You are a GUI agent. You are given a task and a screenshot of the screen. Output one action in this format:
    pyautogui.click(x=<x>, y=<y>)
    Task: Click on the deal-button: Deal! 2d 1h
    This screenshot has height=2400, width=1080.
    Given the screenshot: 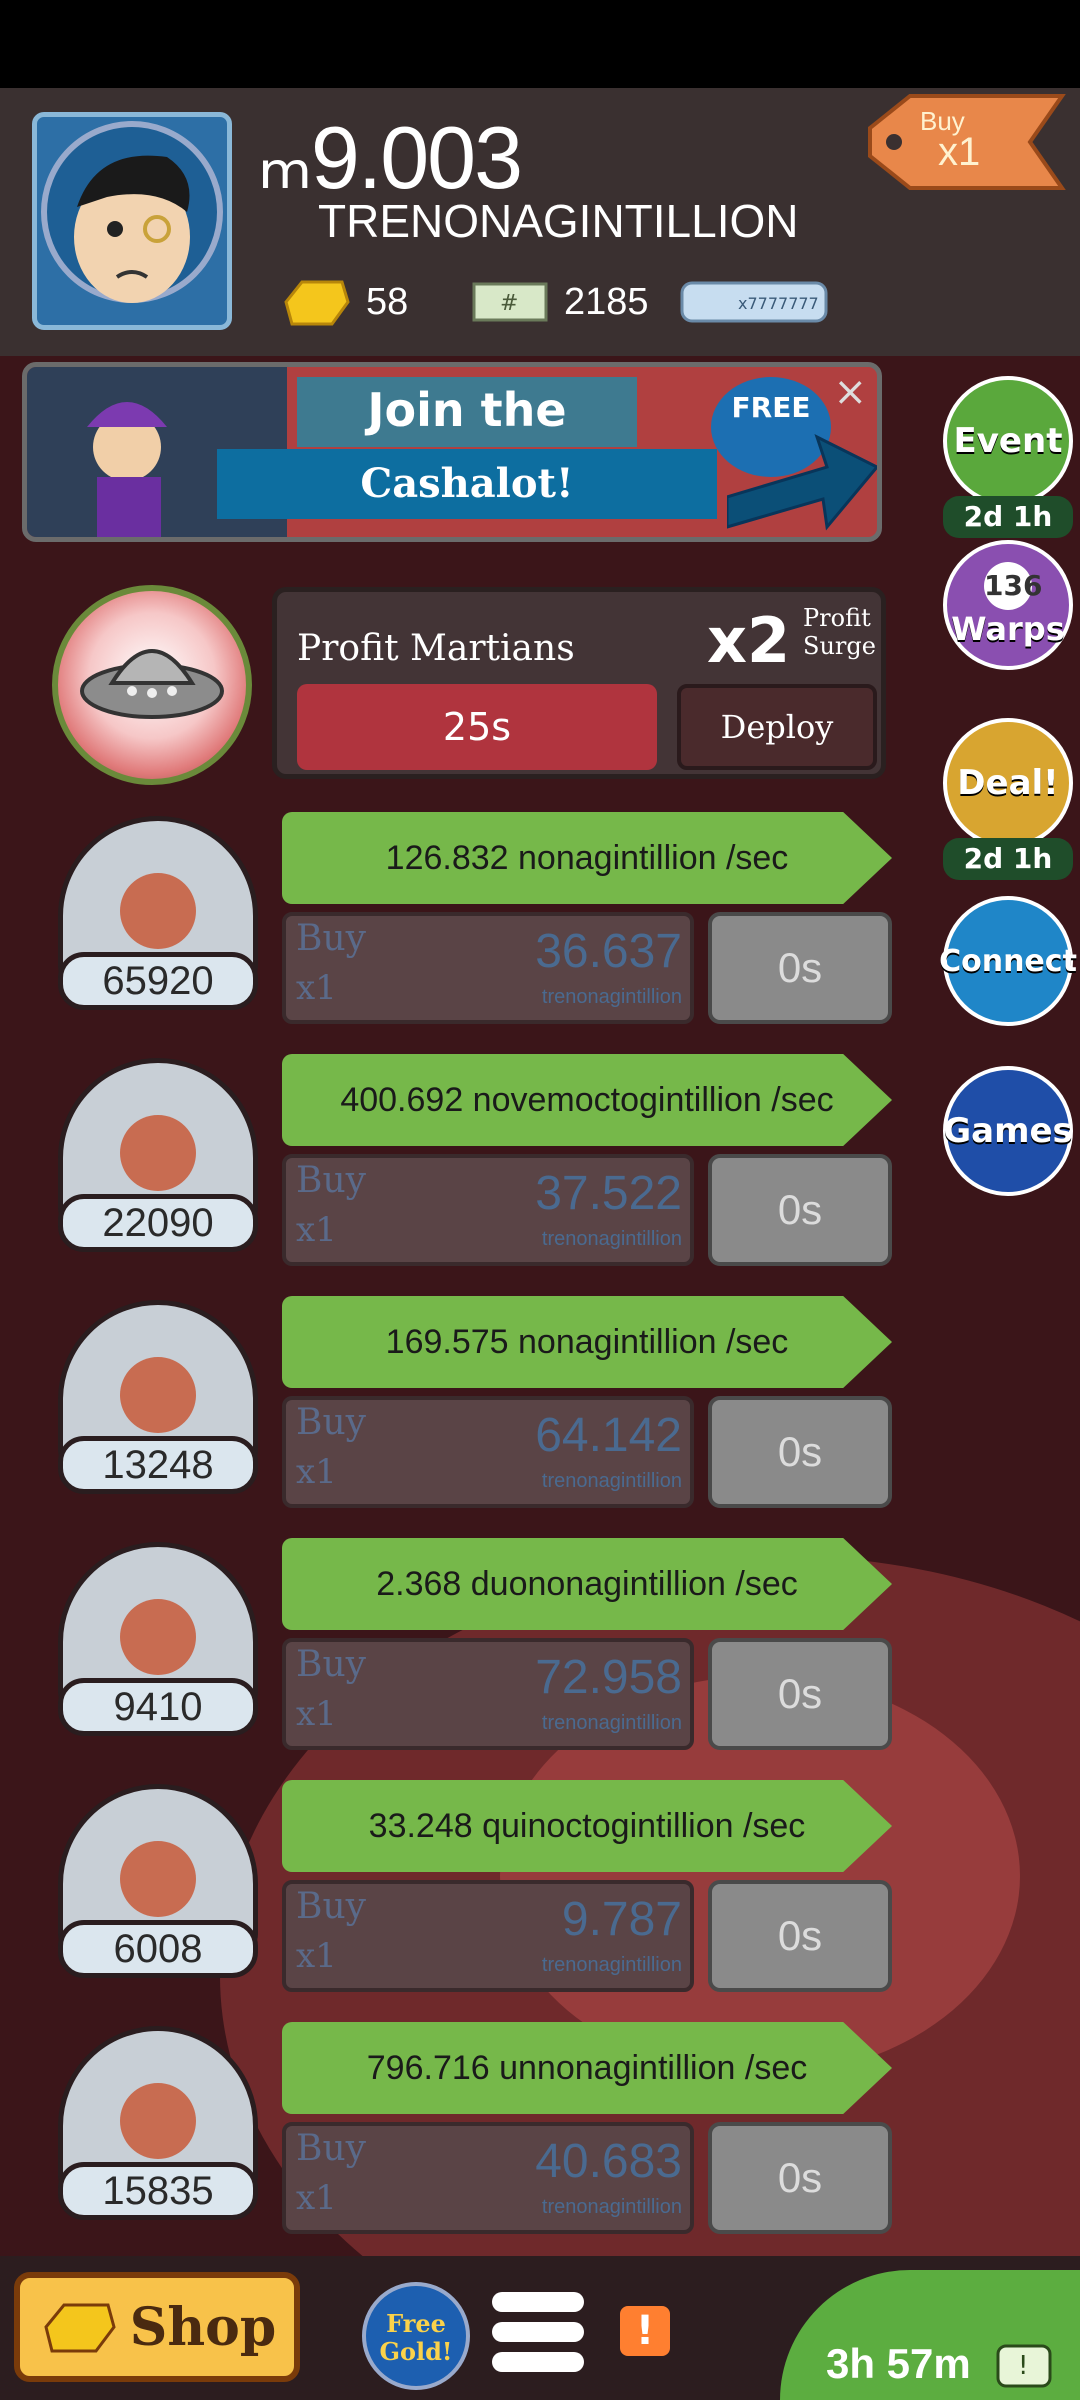 What is the action you would take?
    pyautogui.click(x=1008, y=799)
    